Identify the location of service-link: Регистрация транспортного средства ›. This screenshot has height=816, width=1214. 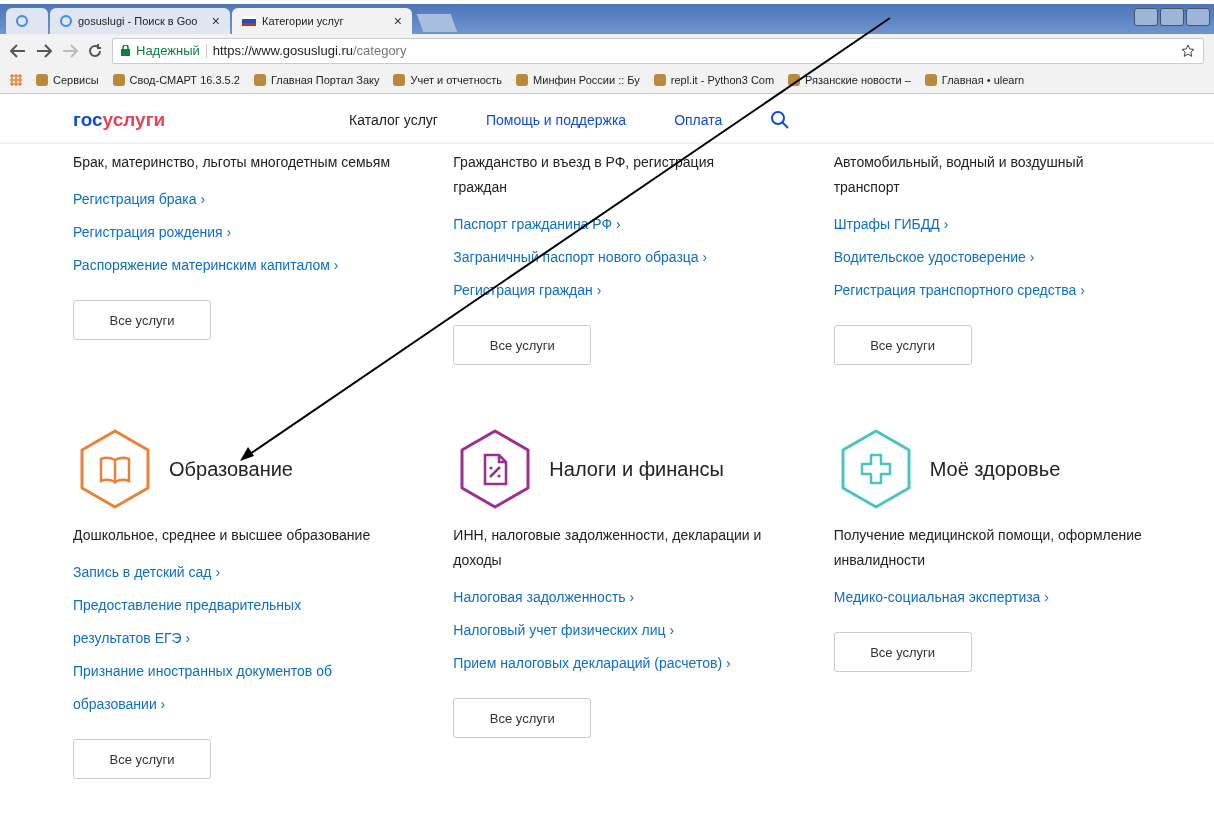
(983, 290).